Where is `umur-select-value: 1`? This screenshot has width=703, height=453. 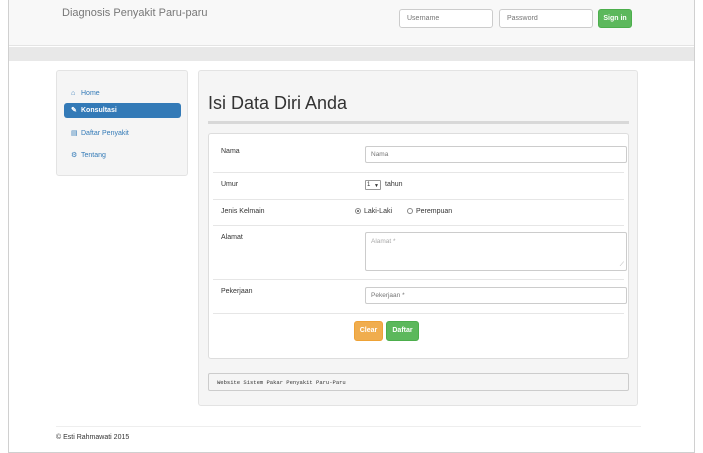
umur-select-value: 1 is located at coordinates (369, 185).